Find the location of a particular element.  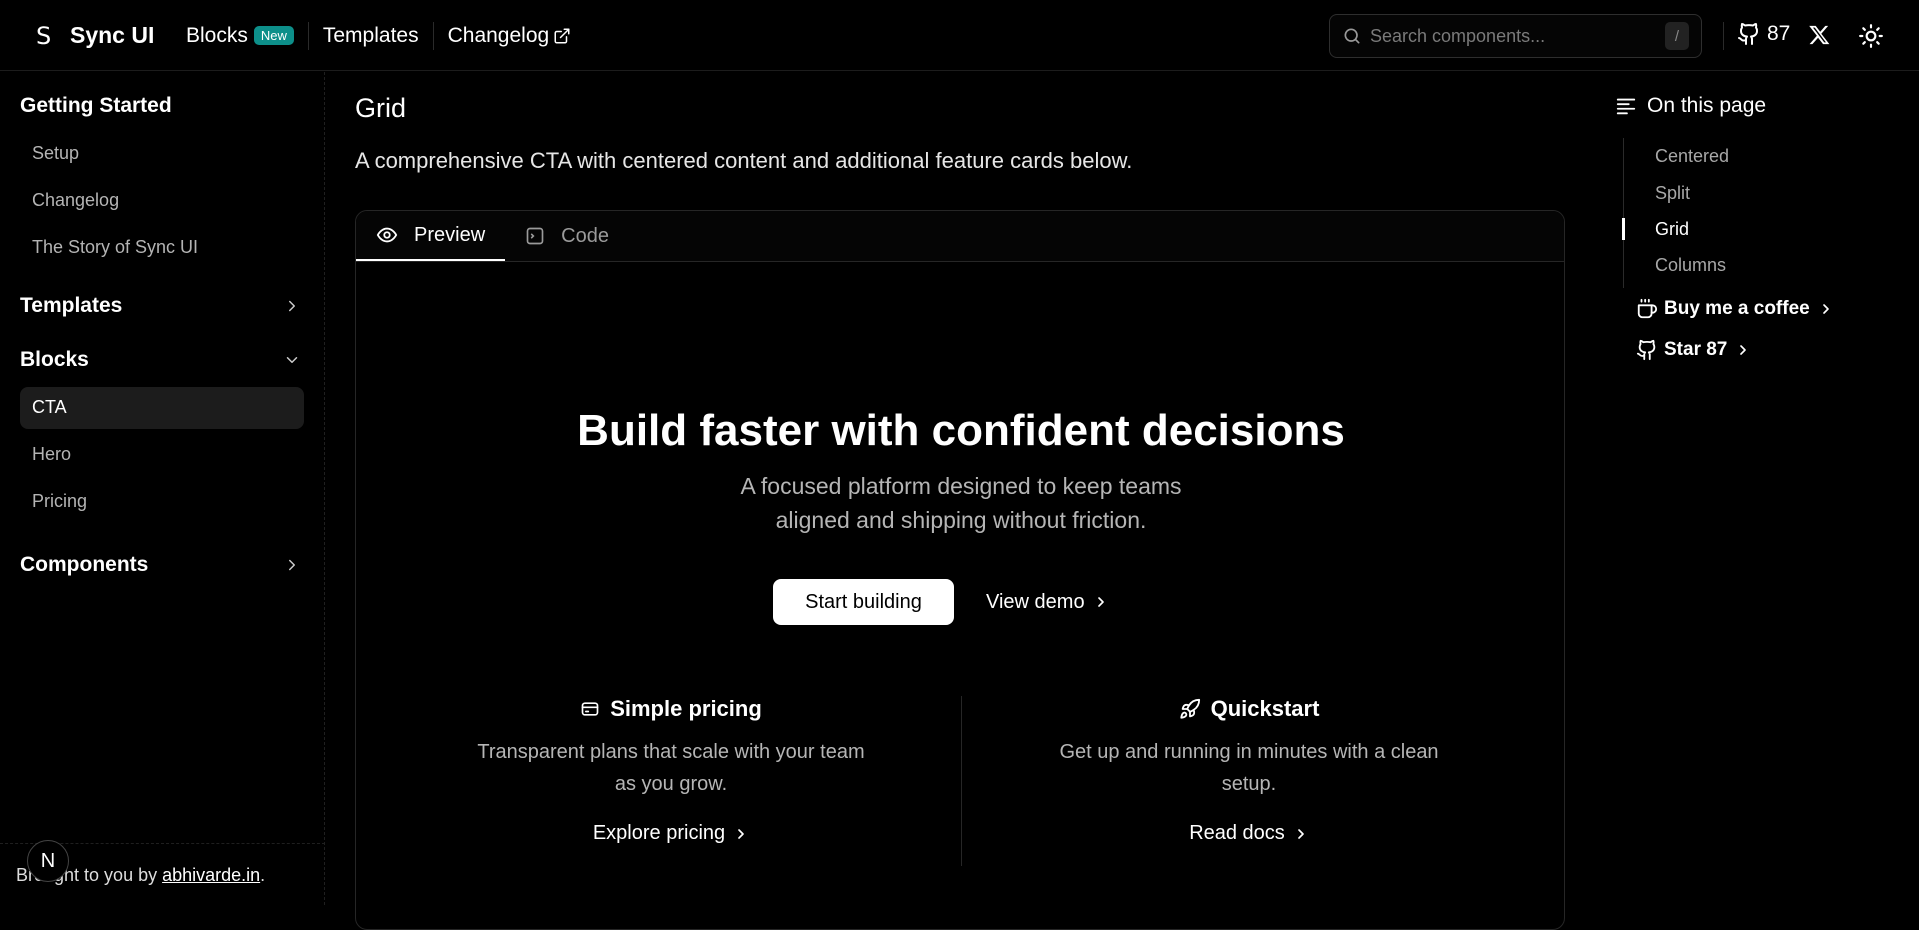

sidebar-item-label: CTA is located at coordinates (49, 407).